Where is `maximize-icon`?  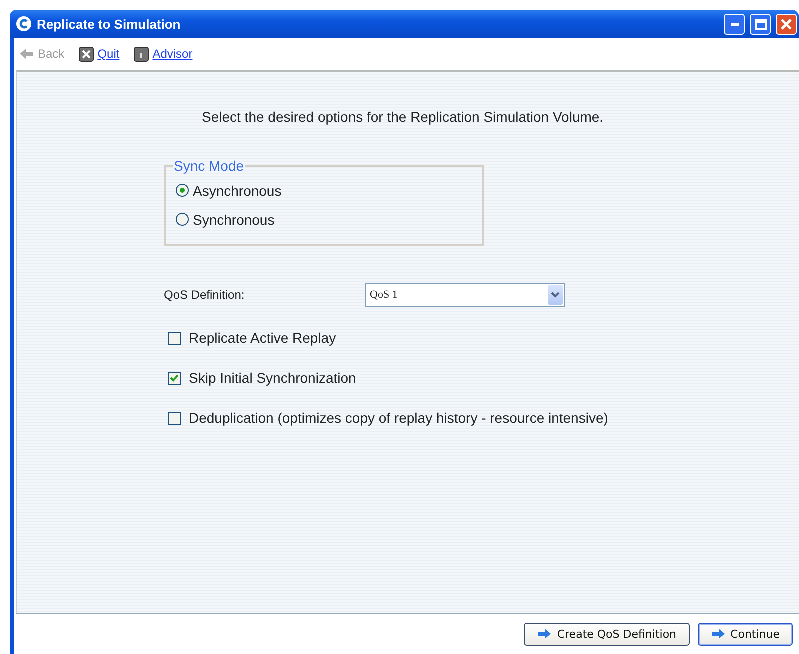 maximize-icon is located at coordinates (760, 24).